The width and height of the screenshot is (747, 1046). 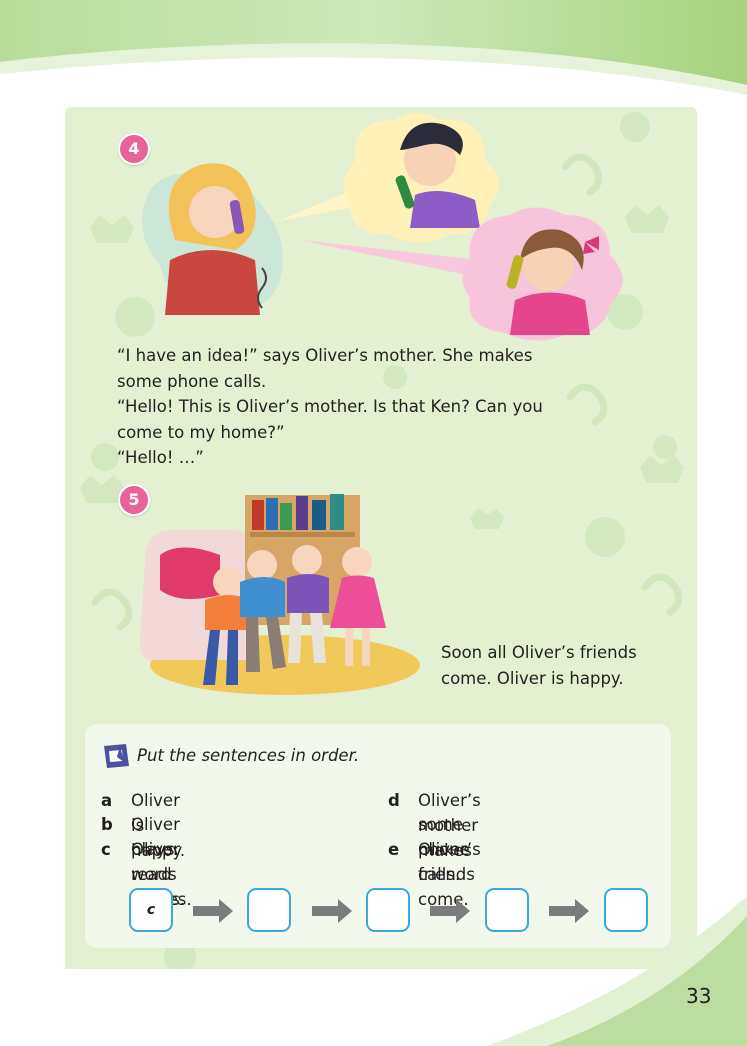 What do you see at coordinates (394, 849) in the screenshot?
I see `sentence-letter: e` at bounding box center [394, 849].